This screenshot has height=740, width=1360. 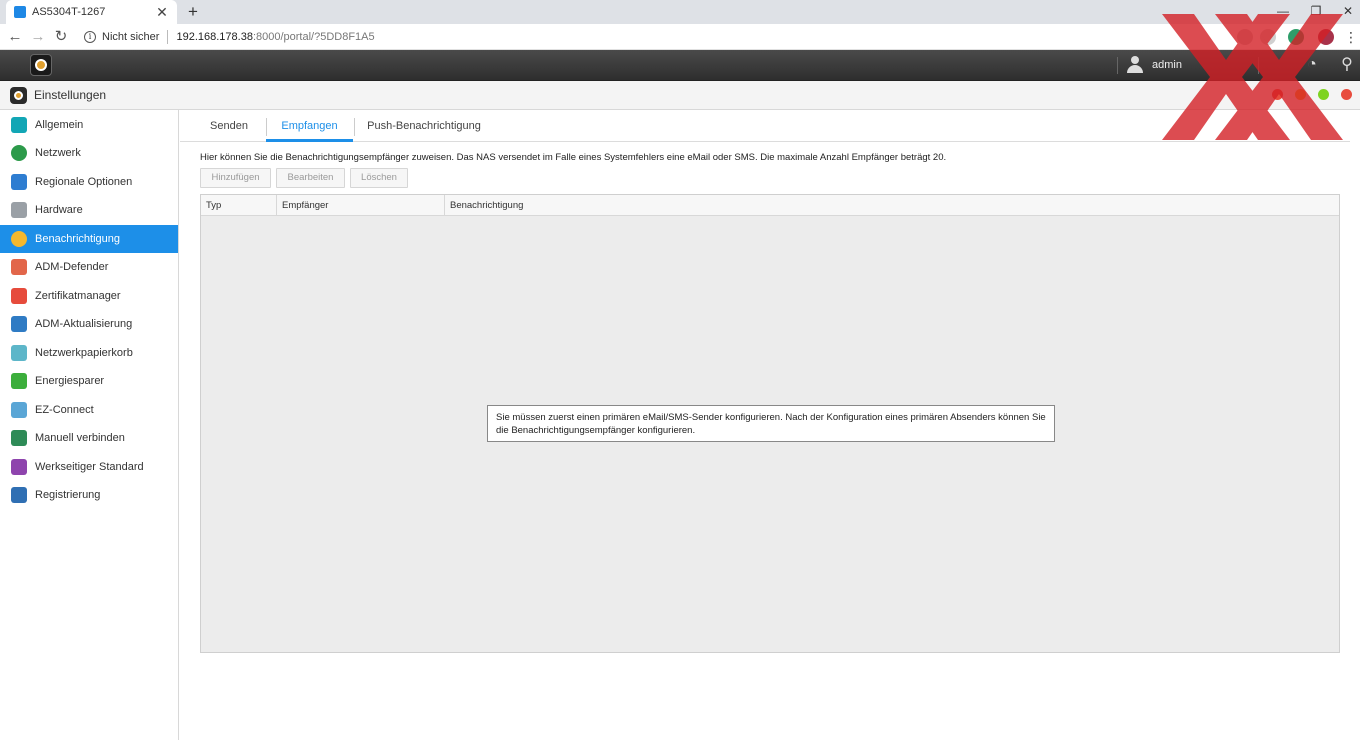 I want to click on username-label: admin, so click(x=1167, y=65).